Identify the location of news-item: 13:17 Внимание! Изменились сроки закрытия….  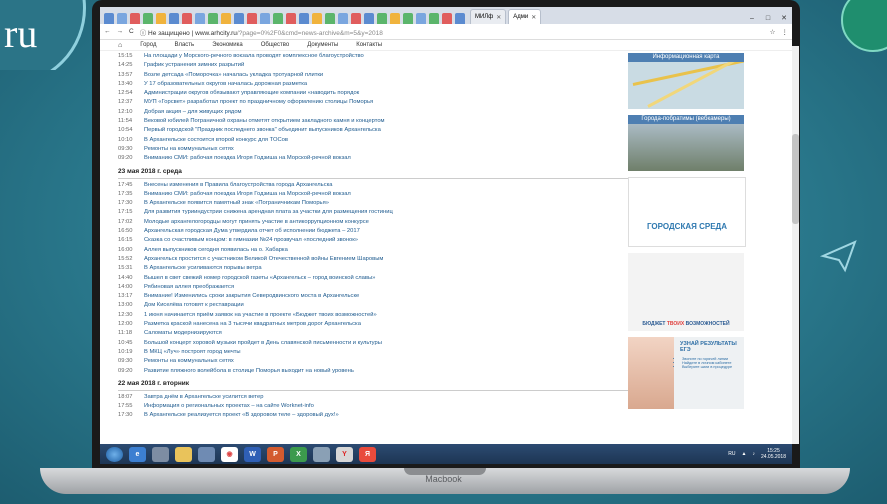
(373, 296).